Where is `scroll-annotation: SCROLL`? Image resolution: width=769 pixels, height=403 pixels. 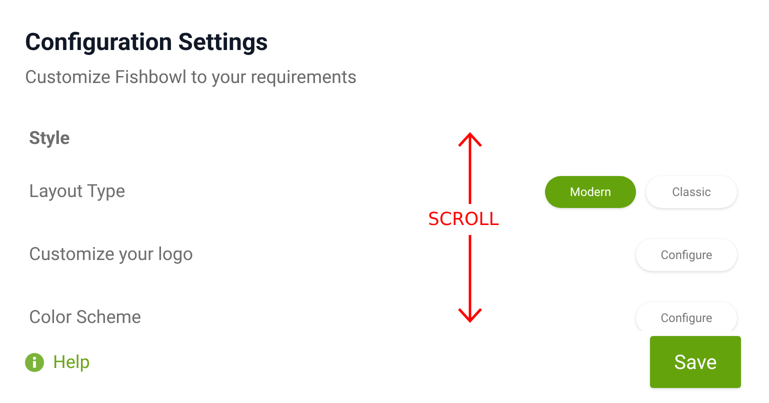 scroll-annotation: SCROLL is located at coordinates (463, 220).